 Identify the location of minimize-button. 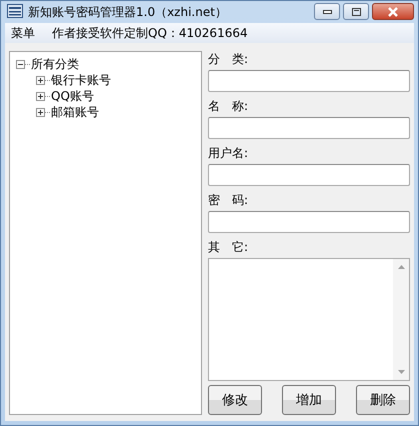
(327, 11).